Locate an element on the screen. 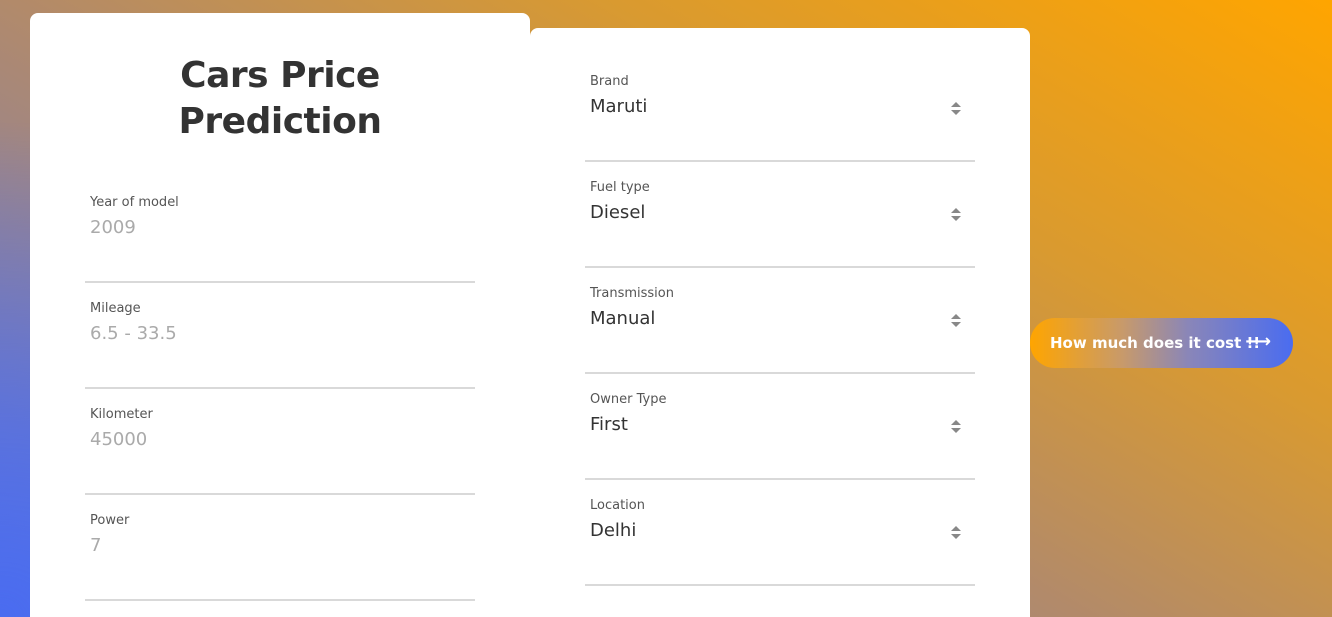 This screenshot has height=617, width=1332. year-field: Year of model is located at coordinates (280, 239).